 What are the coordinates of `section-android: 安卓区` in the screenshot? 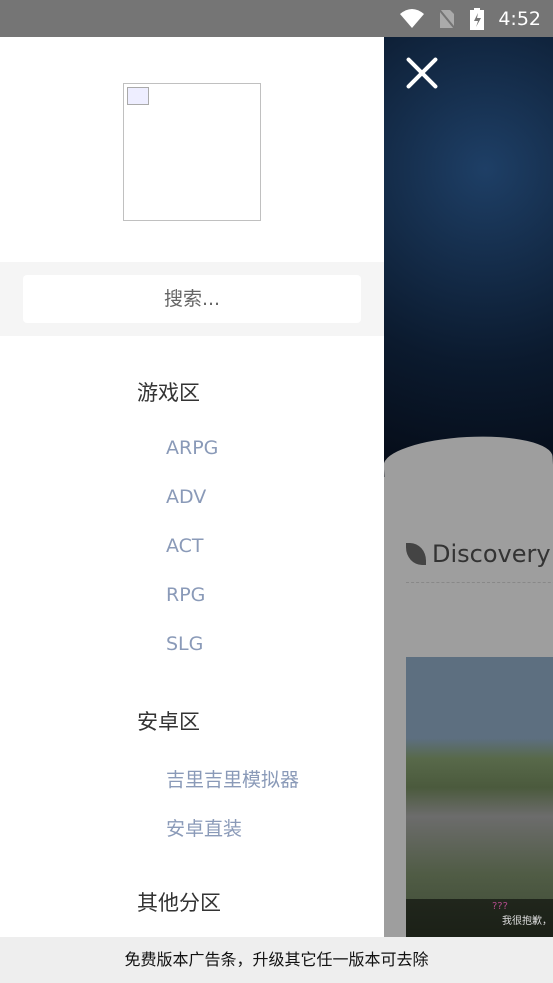 It's located at (168, 721).